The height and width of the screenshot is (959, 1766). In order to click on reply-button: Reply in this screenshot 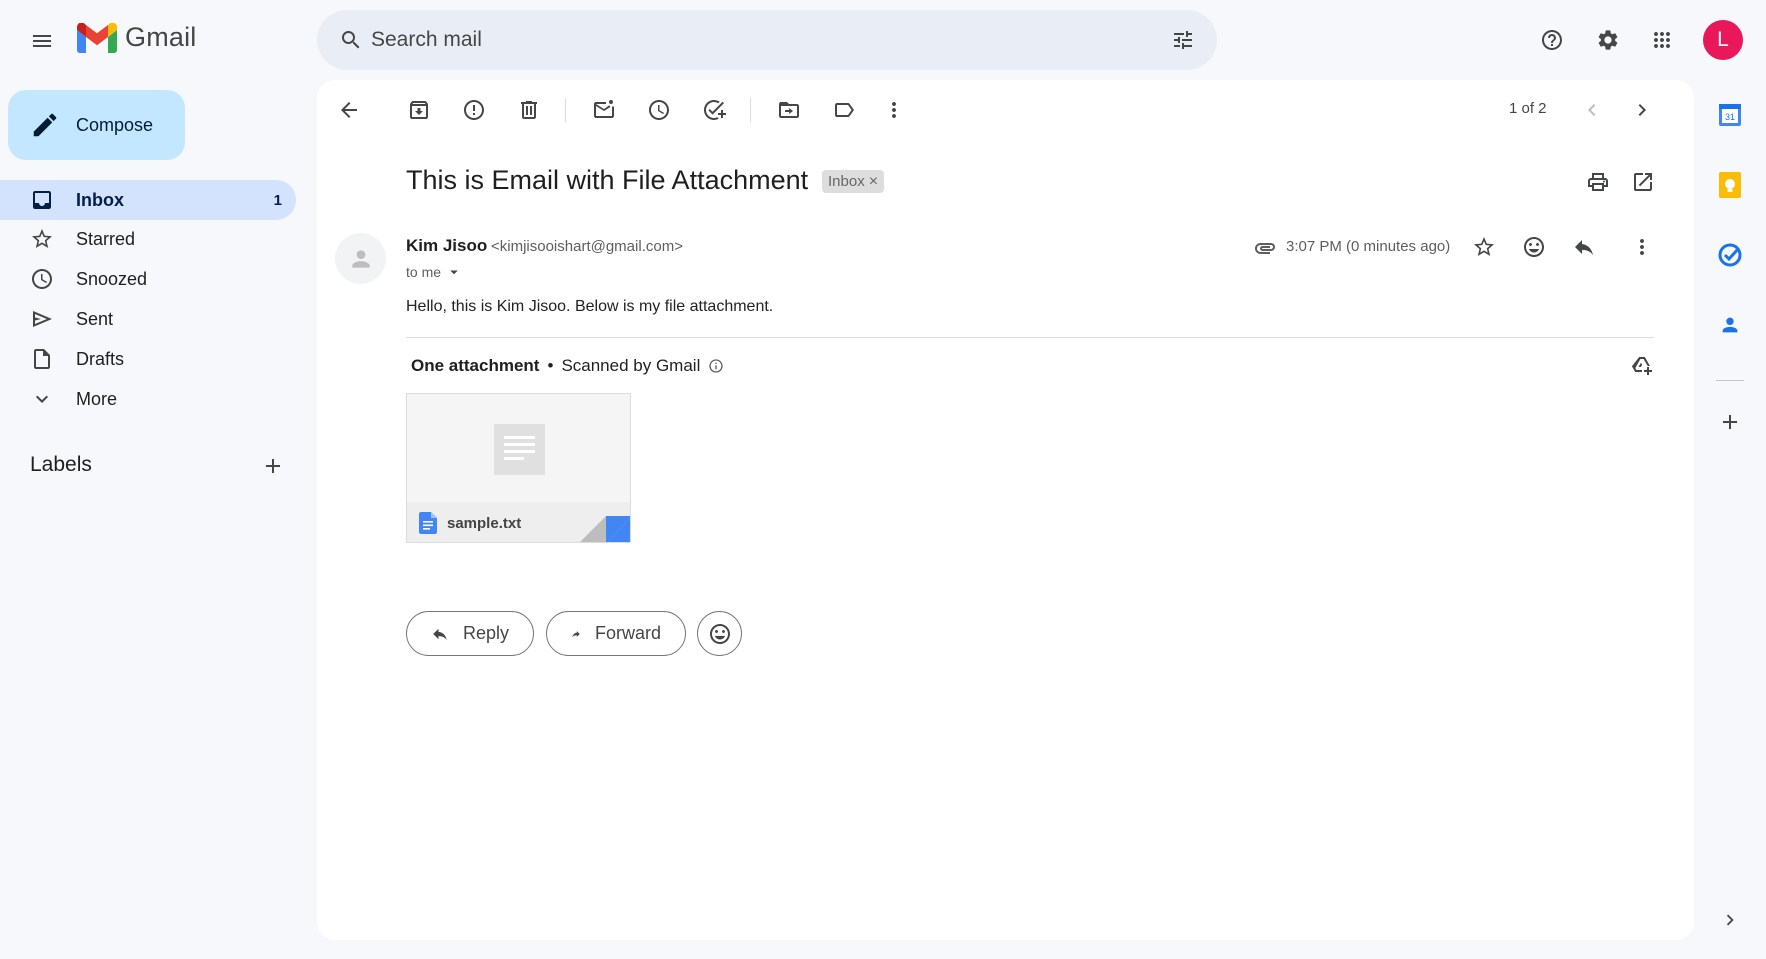, I will do `click(470, 633)`.